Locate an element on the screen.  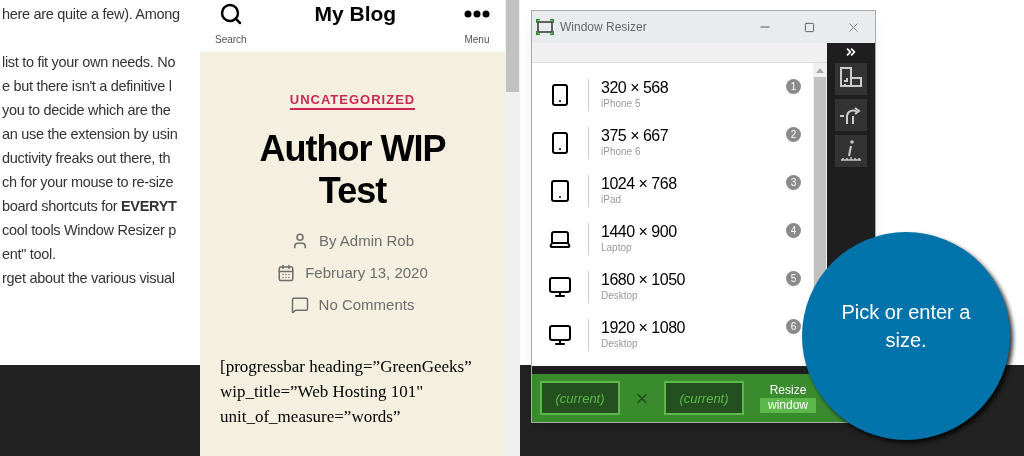
expand-icon is located at coordinates (851, 52).